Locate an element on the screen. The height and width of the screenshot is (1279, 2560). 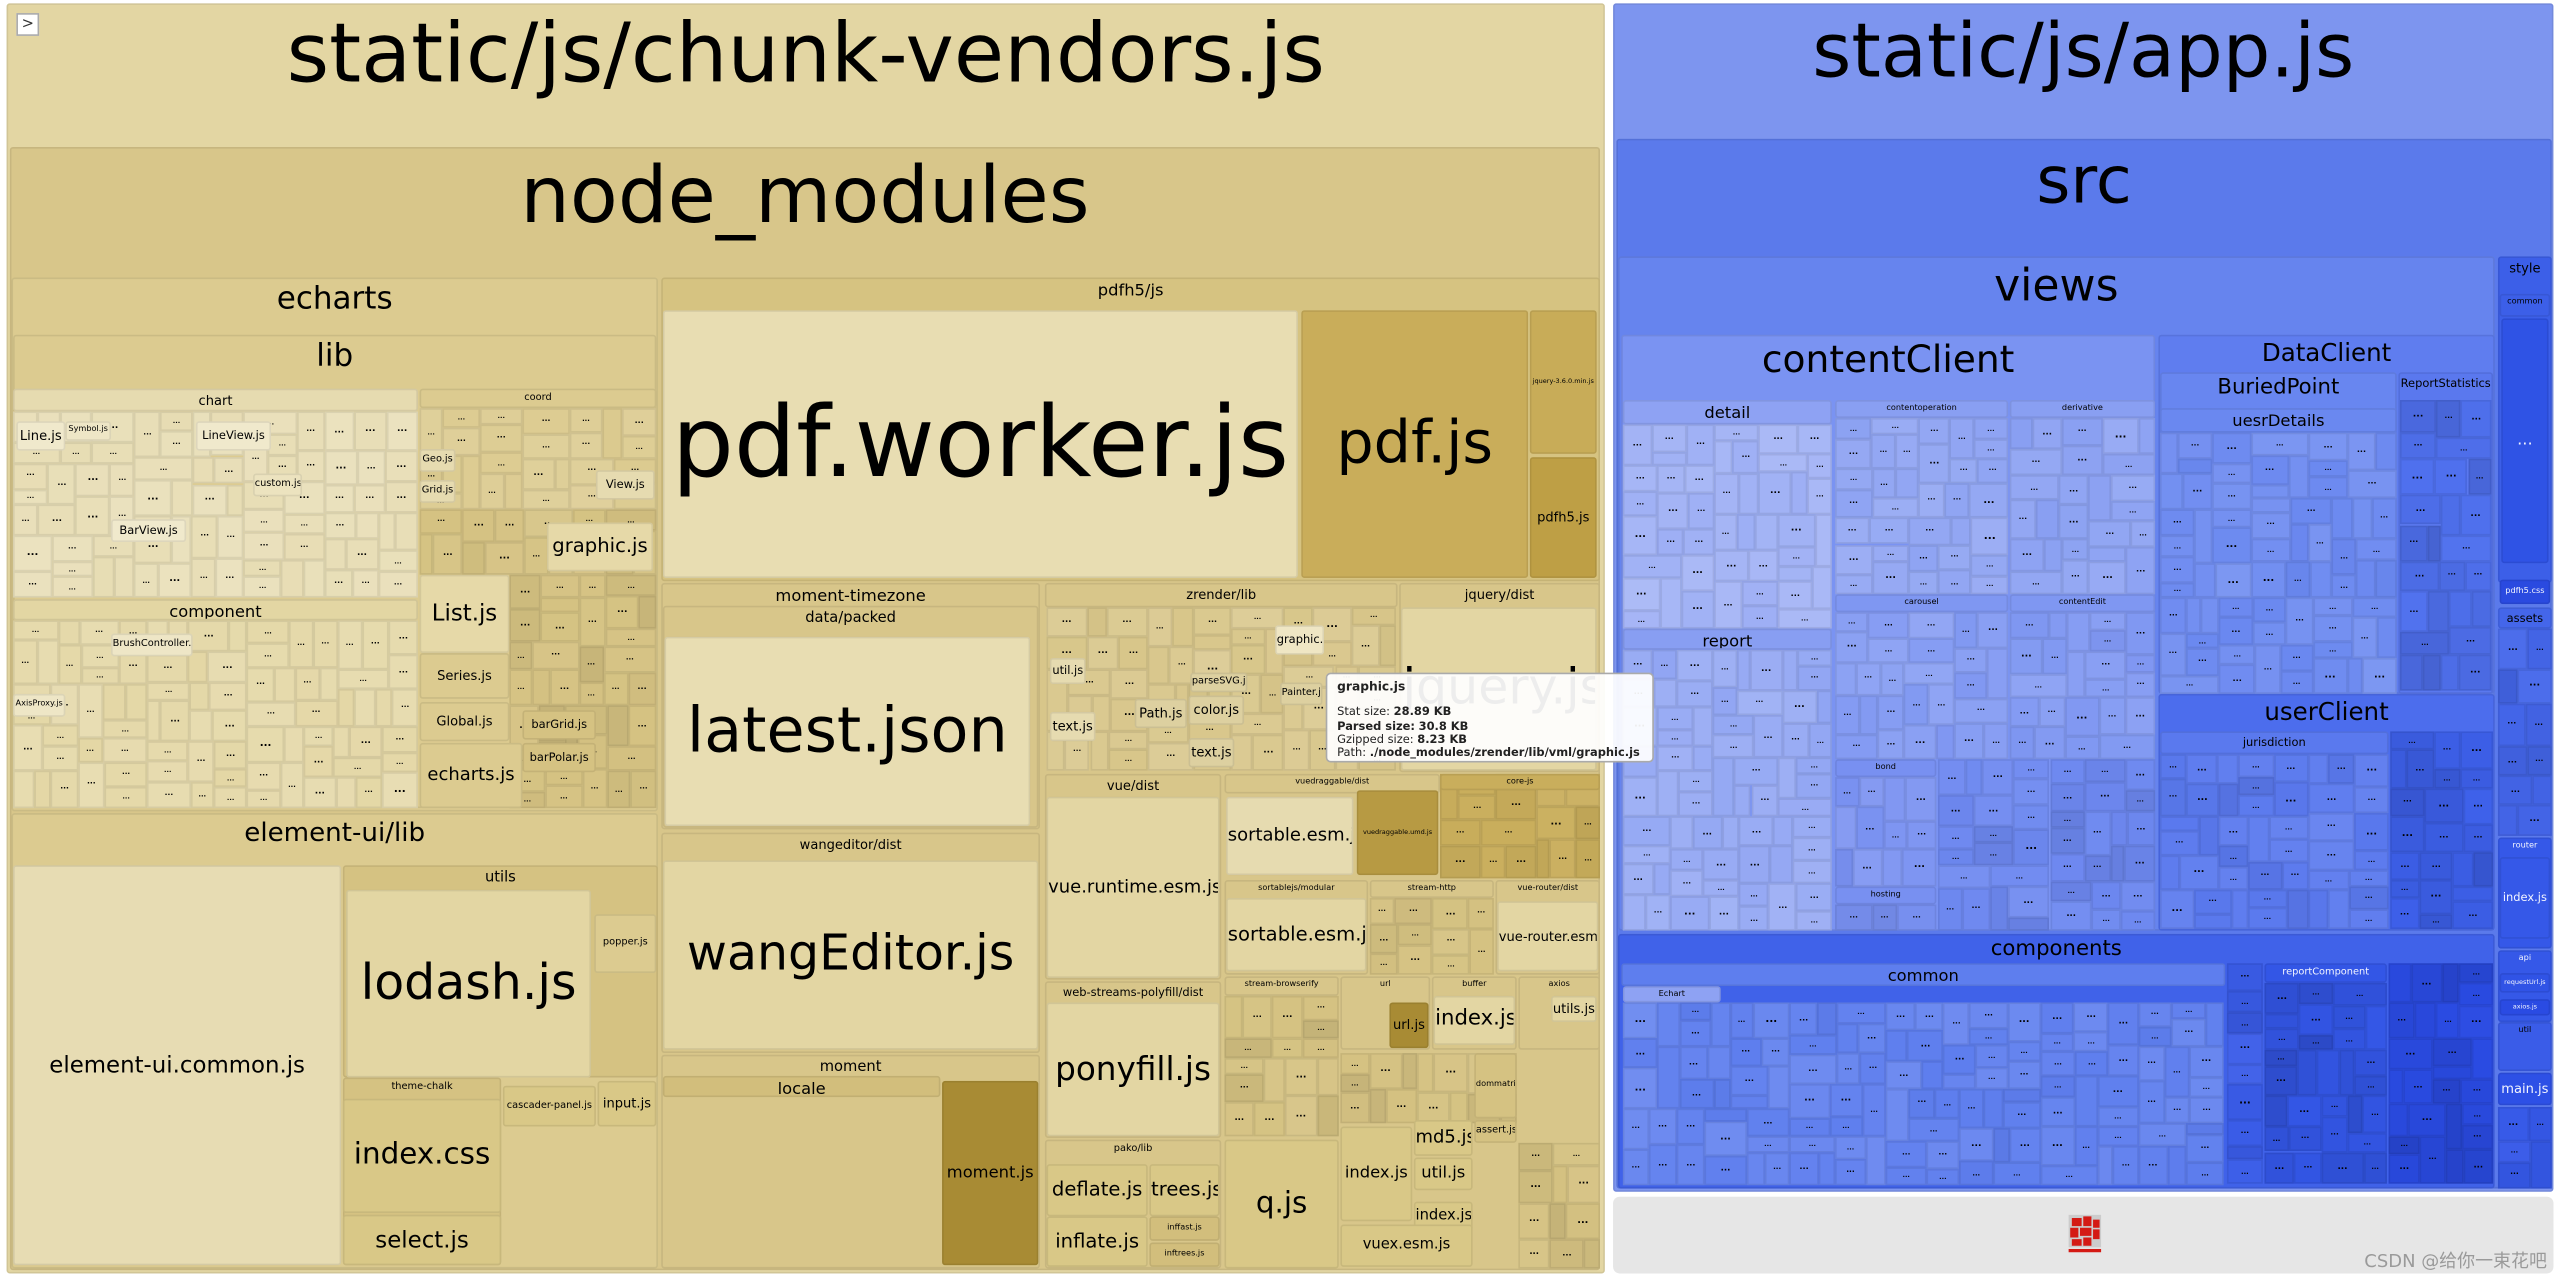
treemap-node-popper: popper.js is located at coordinates (625, 944).